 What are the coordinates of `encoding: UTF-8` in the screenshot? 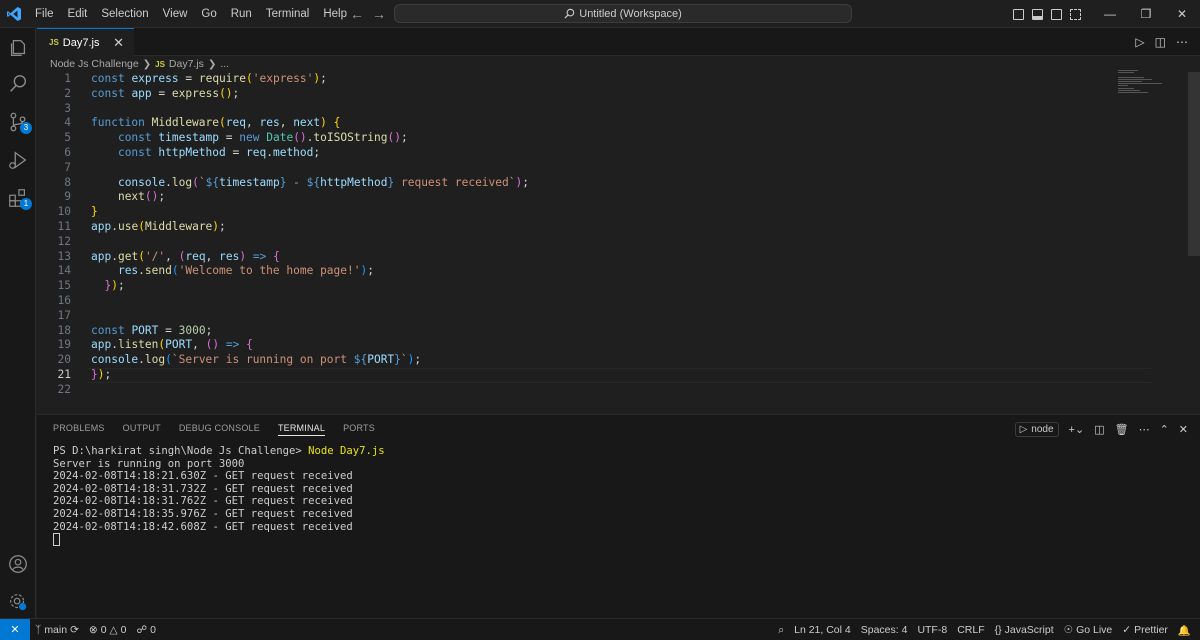 It's located at (932, 630).